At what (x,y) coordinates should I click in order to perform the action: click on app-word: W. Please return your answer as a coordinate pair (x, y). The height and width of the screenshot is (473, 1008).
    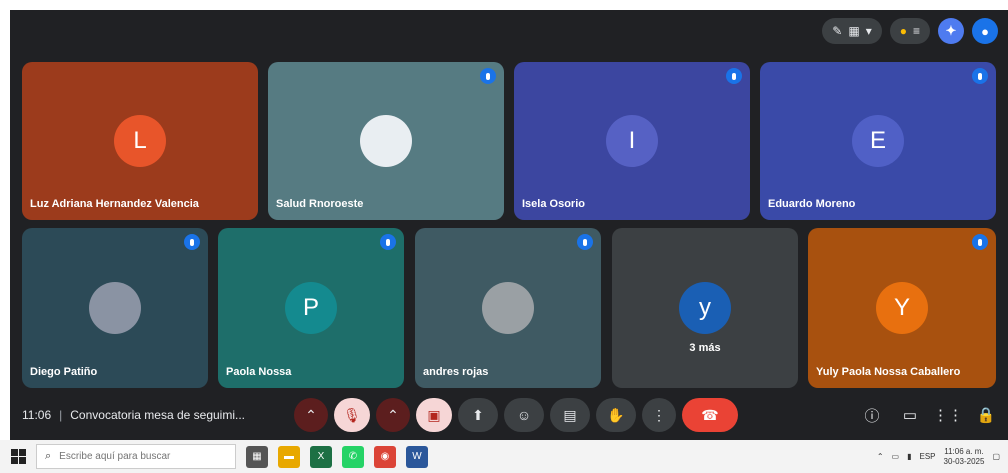
    Looking at the image, I should click on (417, 456).